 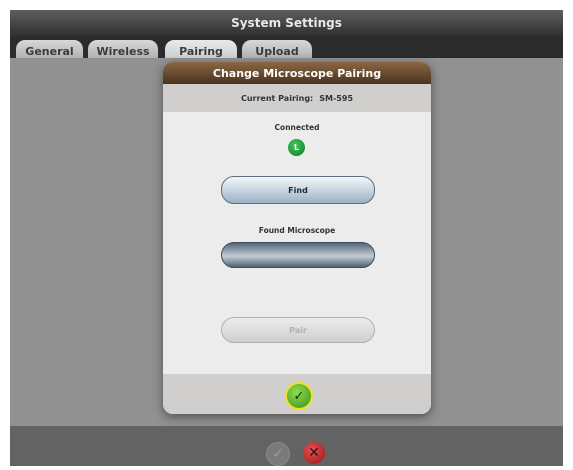 I want to click on current-pairing-value: SM-595, so click(x=336, y=98).